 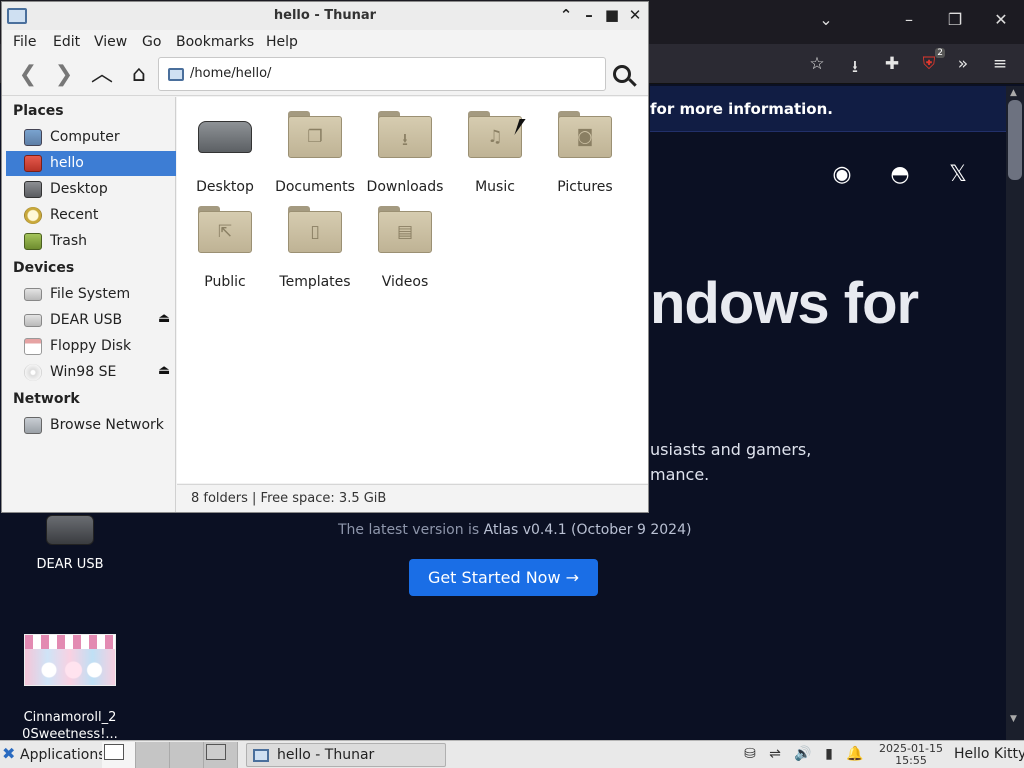 I want to click on clock: 2025-01-15 15:55, so click(x=911, y=755).